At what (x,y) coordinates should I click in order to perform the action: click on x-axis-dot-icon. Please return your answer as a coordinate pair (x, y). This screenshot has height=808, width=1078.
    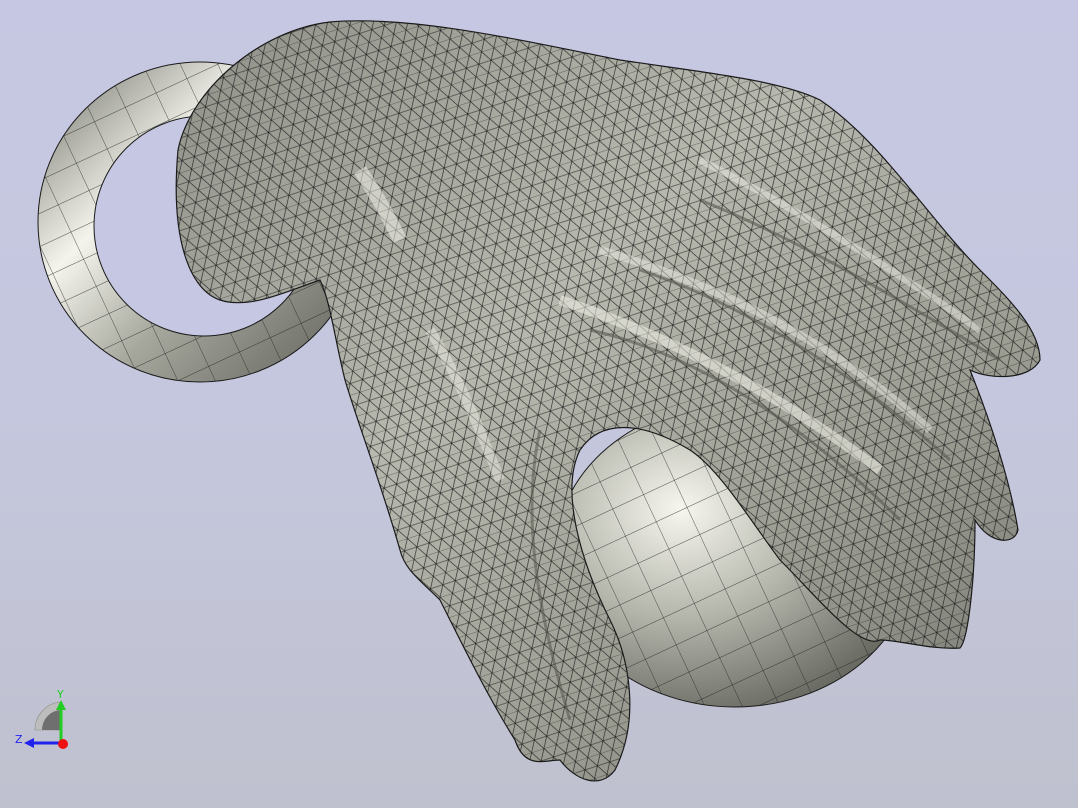
    Looking at the image, I should click on (63, 744).